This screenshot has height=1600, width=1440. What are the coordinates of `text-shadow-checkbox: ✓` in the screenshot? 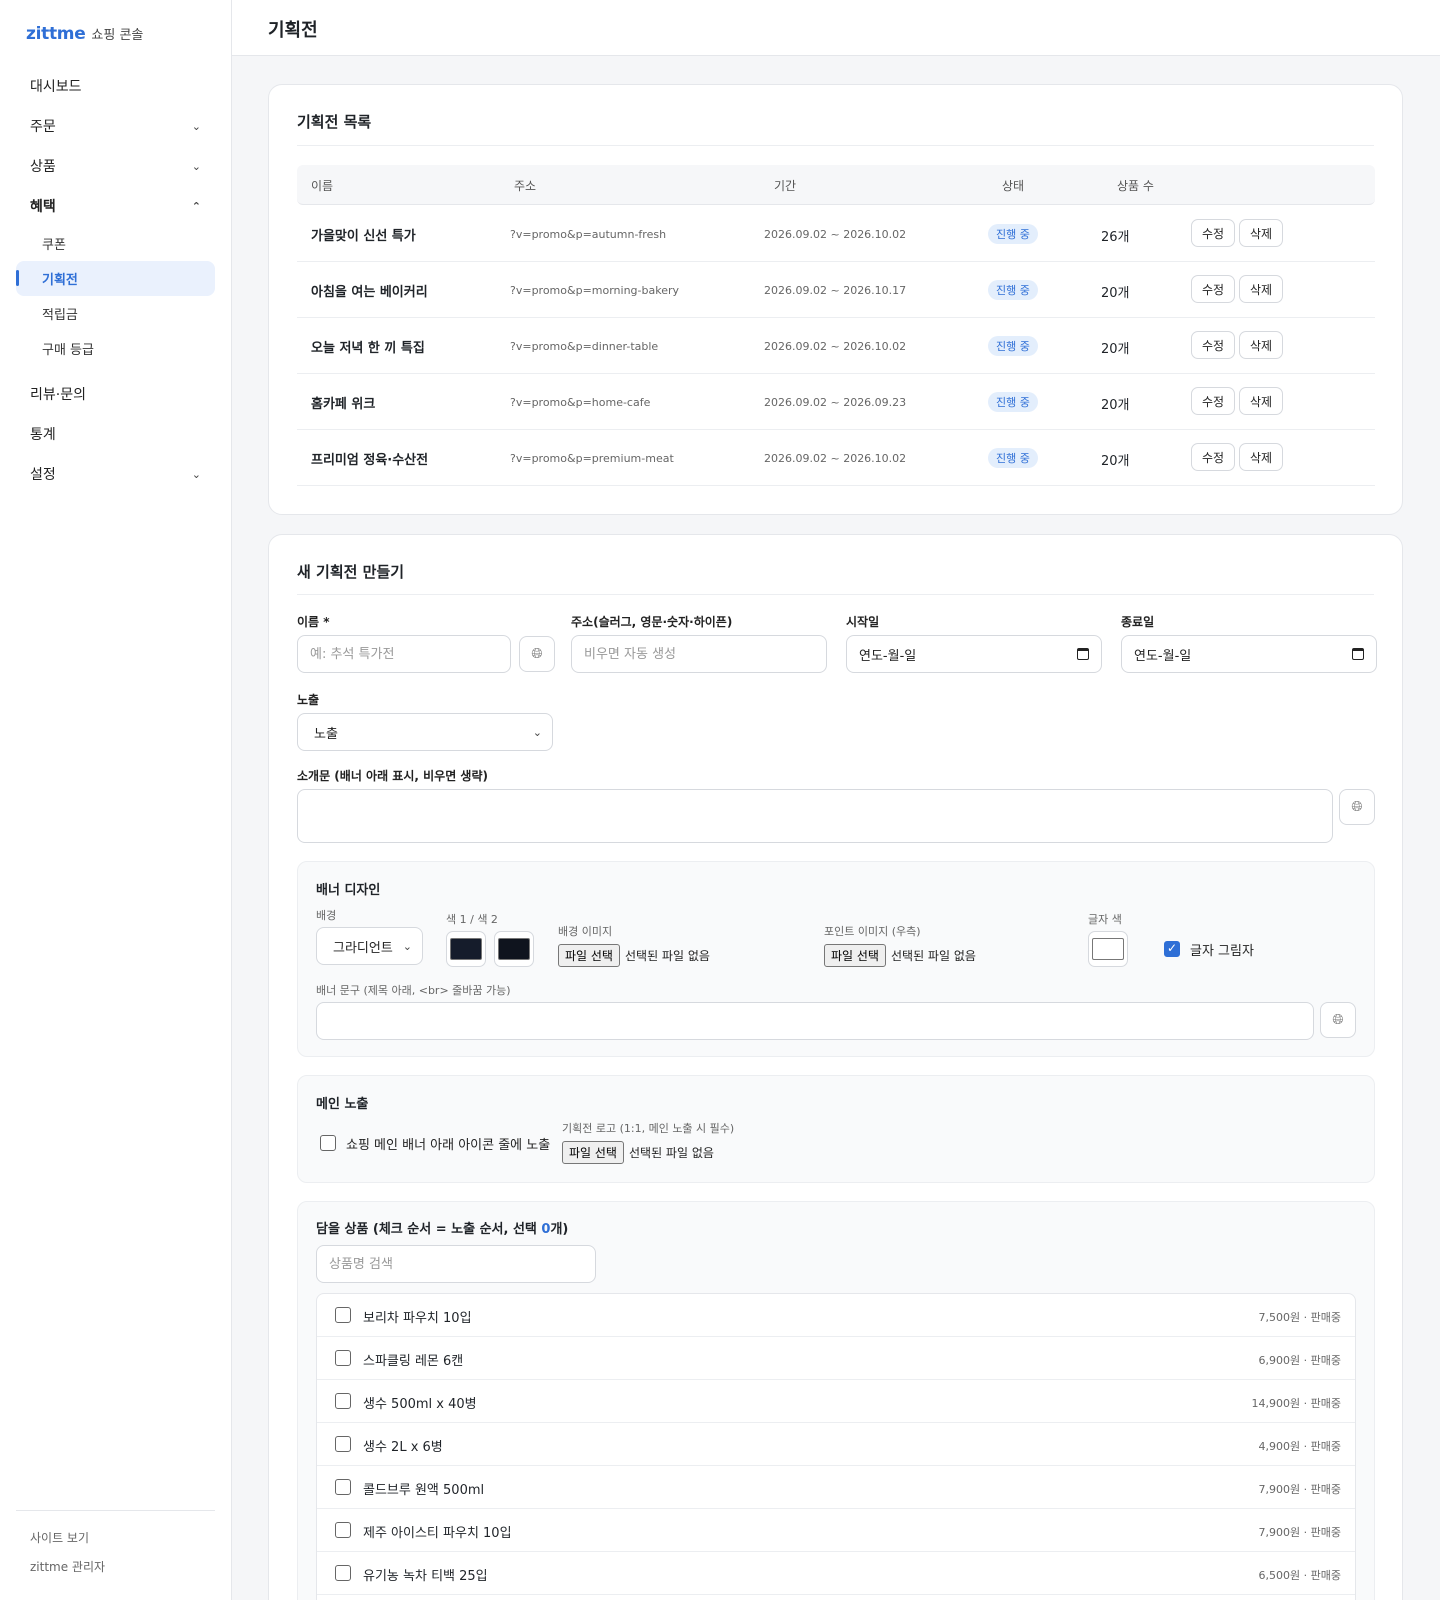 It's located at (1172, 949).